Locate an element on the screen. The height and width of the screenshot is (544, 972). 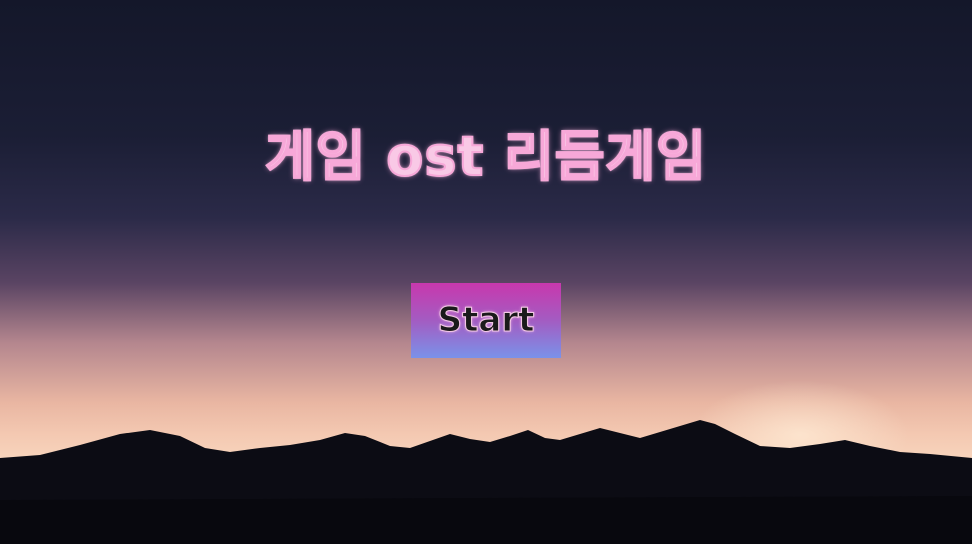
start-button-label: Start is located at coordinates (486, 320).